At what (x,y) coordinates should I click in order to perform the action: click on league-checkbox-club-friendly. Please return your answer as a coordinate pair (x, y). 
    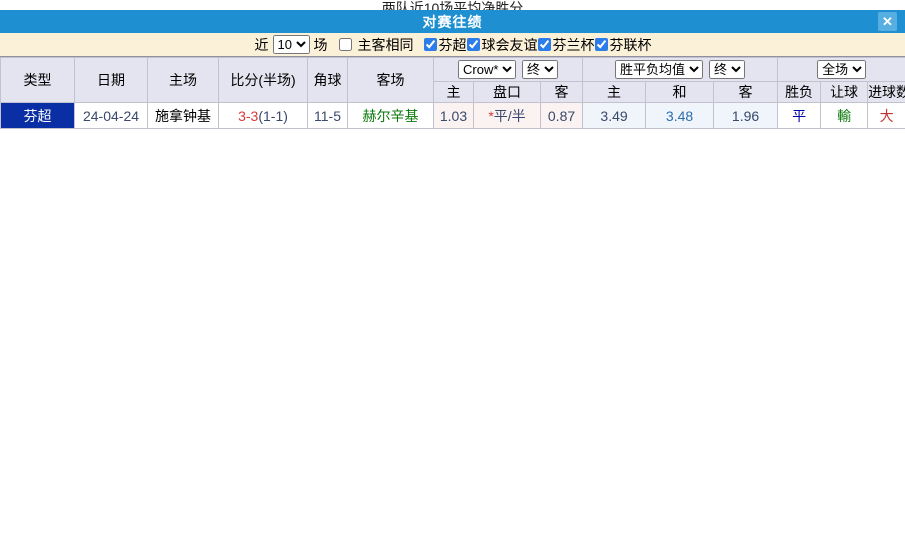
    Looking at the image, I should click on (473, 44).